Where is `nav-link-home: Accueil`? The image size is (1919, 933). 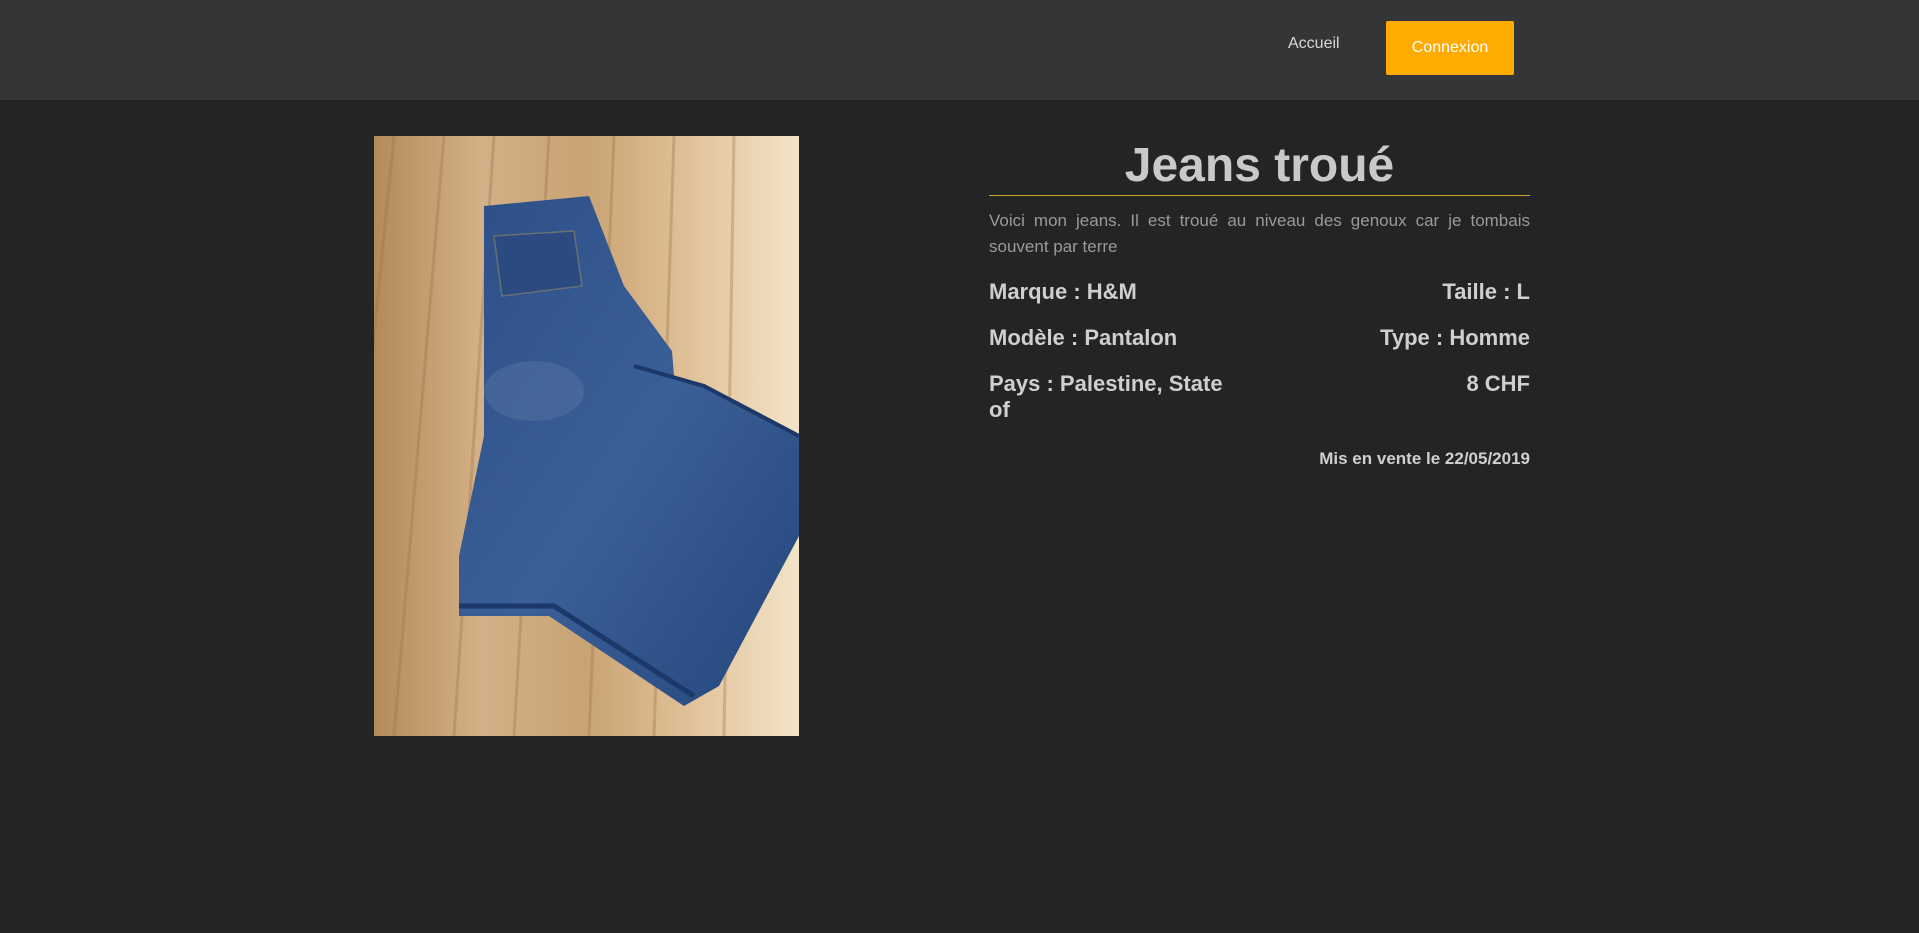
nav-link-home: Accueil is located at coordinates (1314, 44).